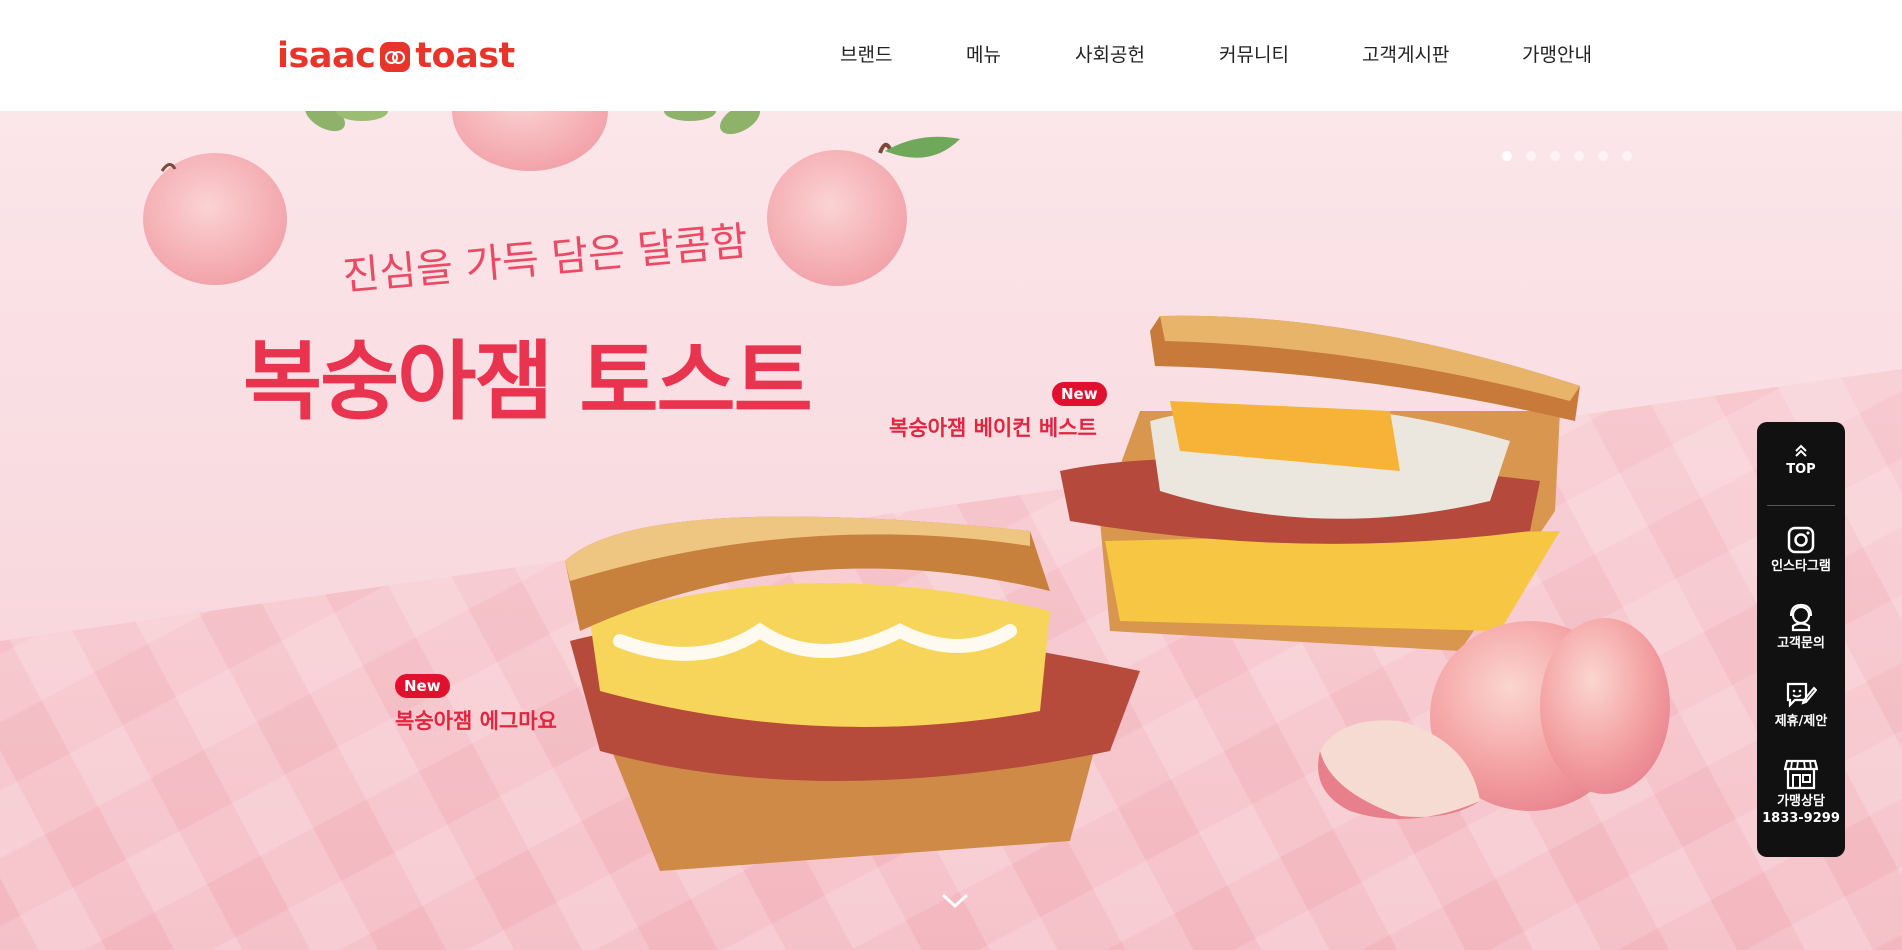 This screenshot has height=950, width=1902. What do you see at coordinates (476, 720) in the screenshot?
I see `product-label-egg-mayo: 복숭아잼 에그마요` at bounding box center [476, 720].